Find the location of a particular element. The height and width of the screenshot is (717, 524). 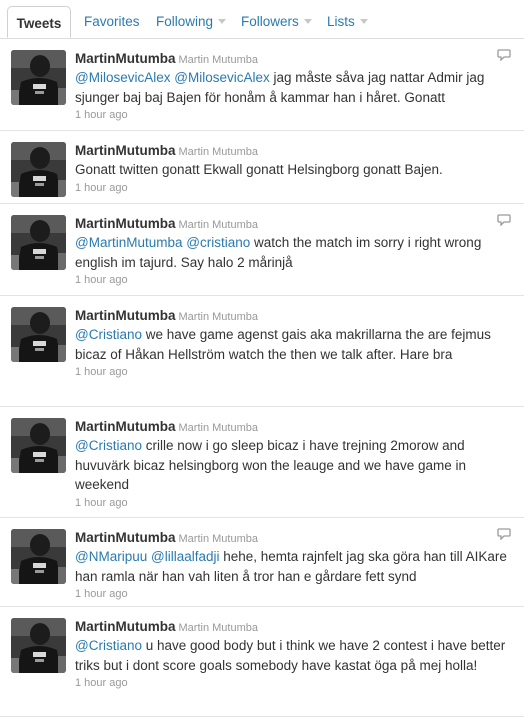

mention-link: @NMaripuu is located at coordinates (111, 556).